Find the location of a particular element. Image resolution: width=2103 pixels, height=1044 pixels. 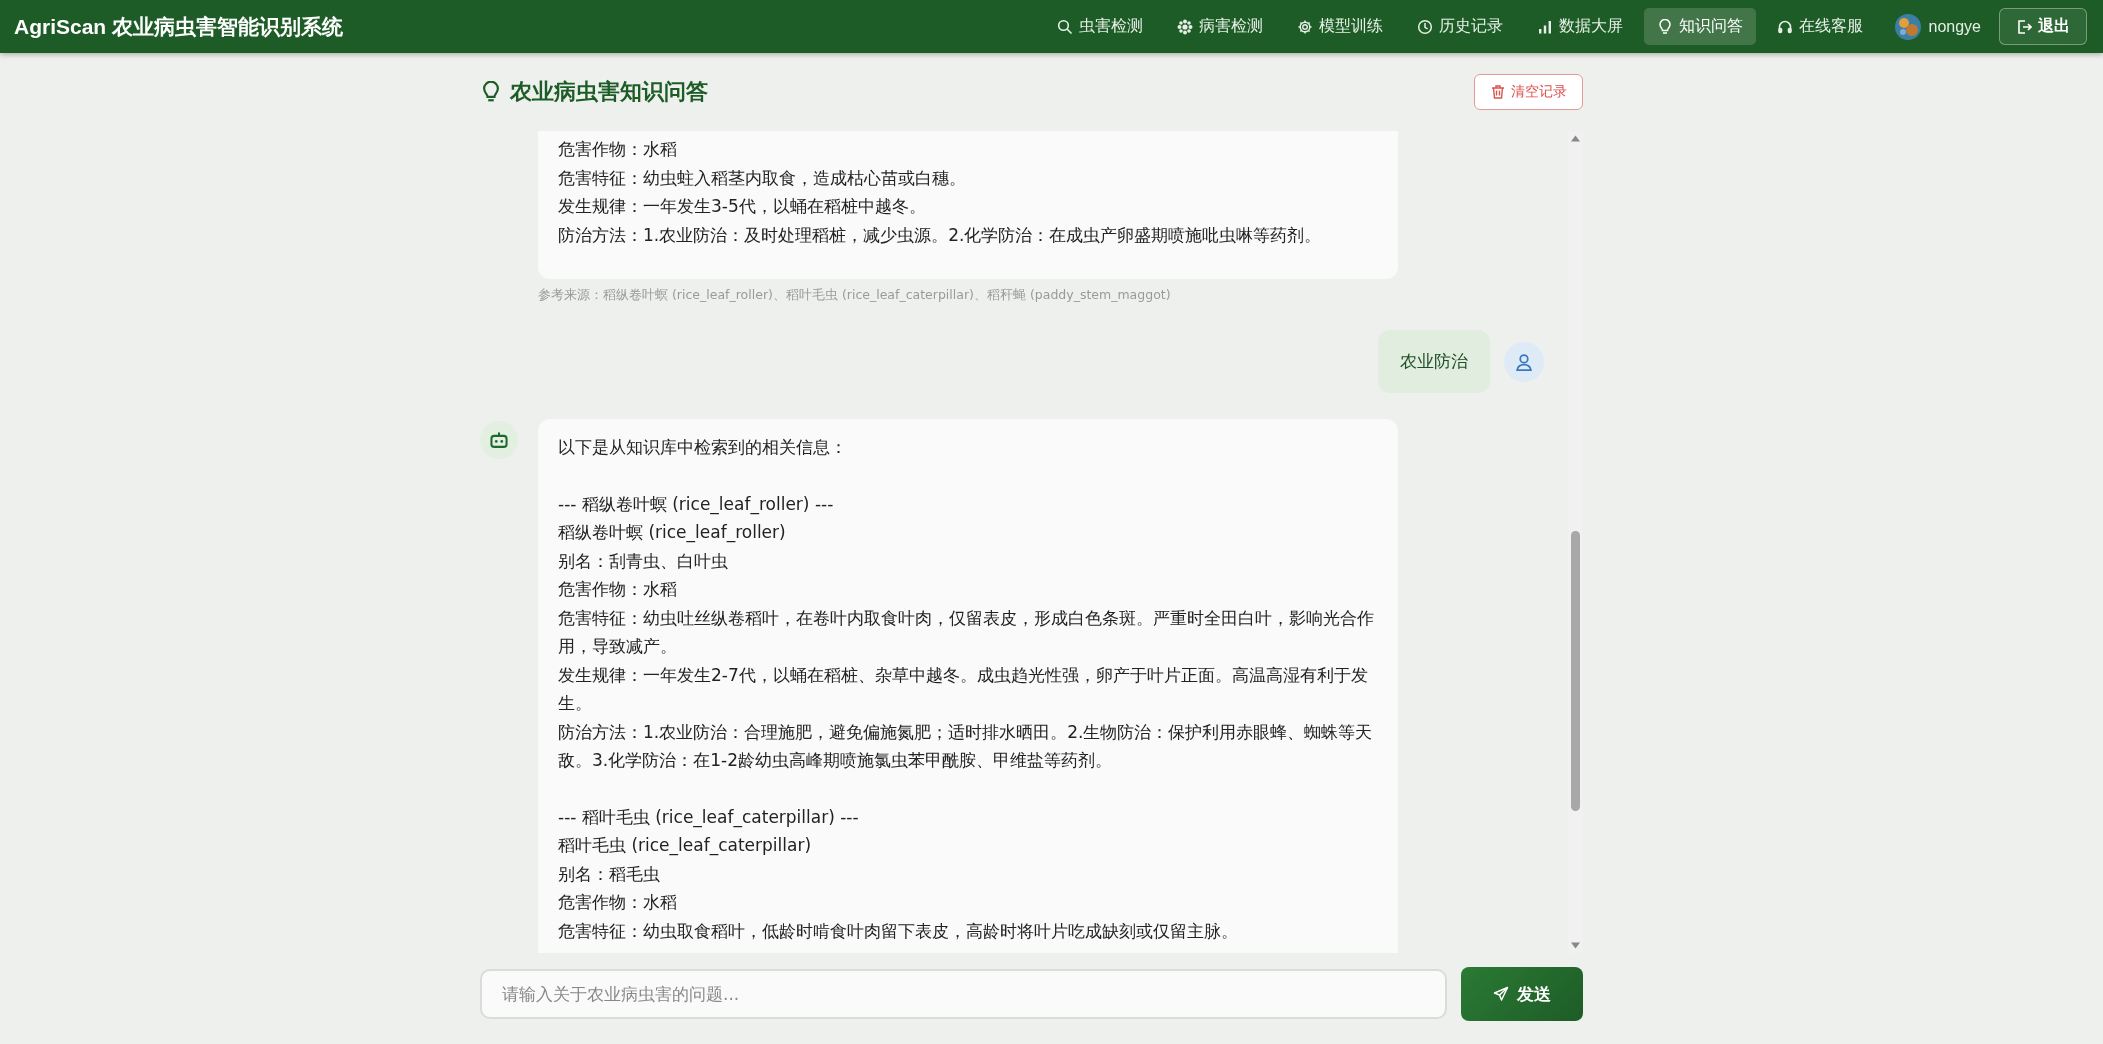

logout-icon is located at coordinates (2024, 26).